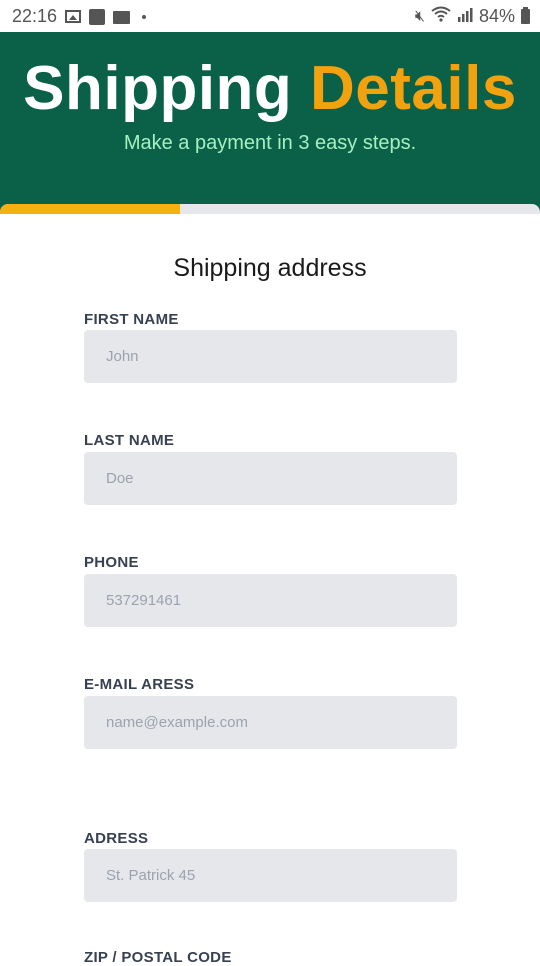  Describe the element at coordinates (525, 15) in the screenshot. I see `battery-icon` at that location.